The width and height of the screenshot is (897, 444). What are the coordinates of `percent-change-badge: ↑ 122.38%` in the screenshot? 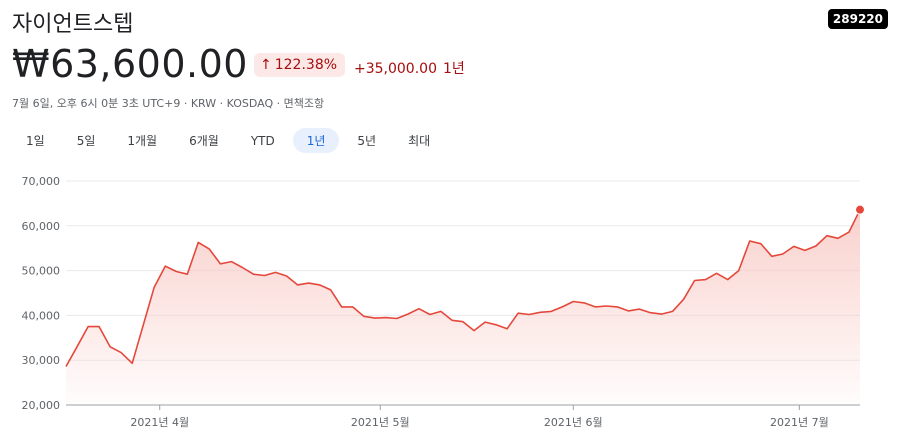 It's located at (300, 65).